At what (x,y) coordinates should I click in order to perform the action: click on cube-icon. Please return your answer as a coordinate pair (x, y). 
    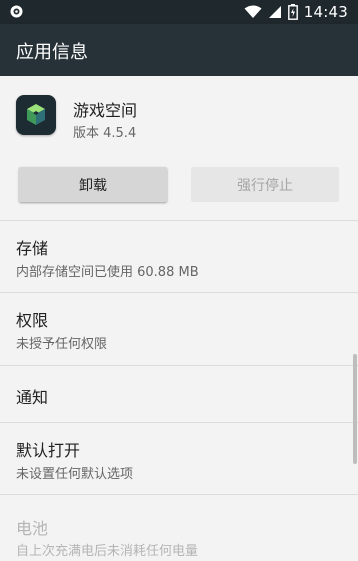
    Looking at the image, I should click on (36, 114).